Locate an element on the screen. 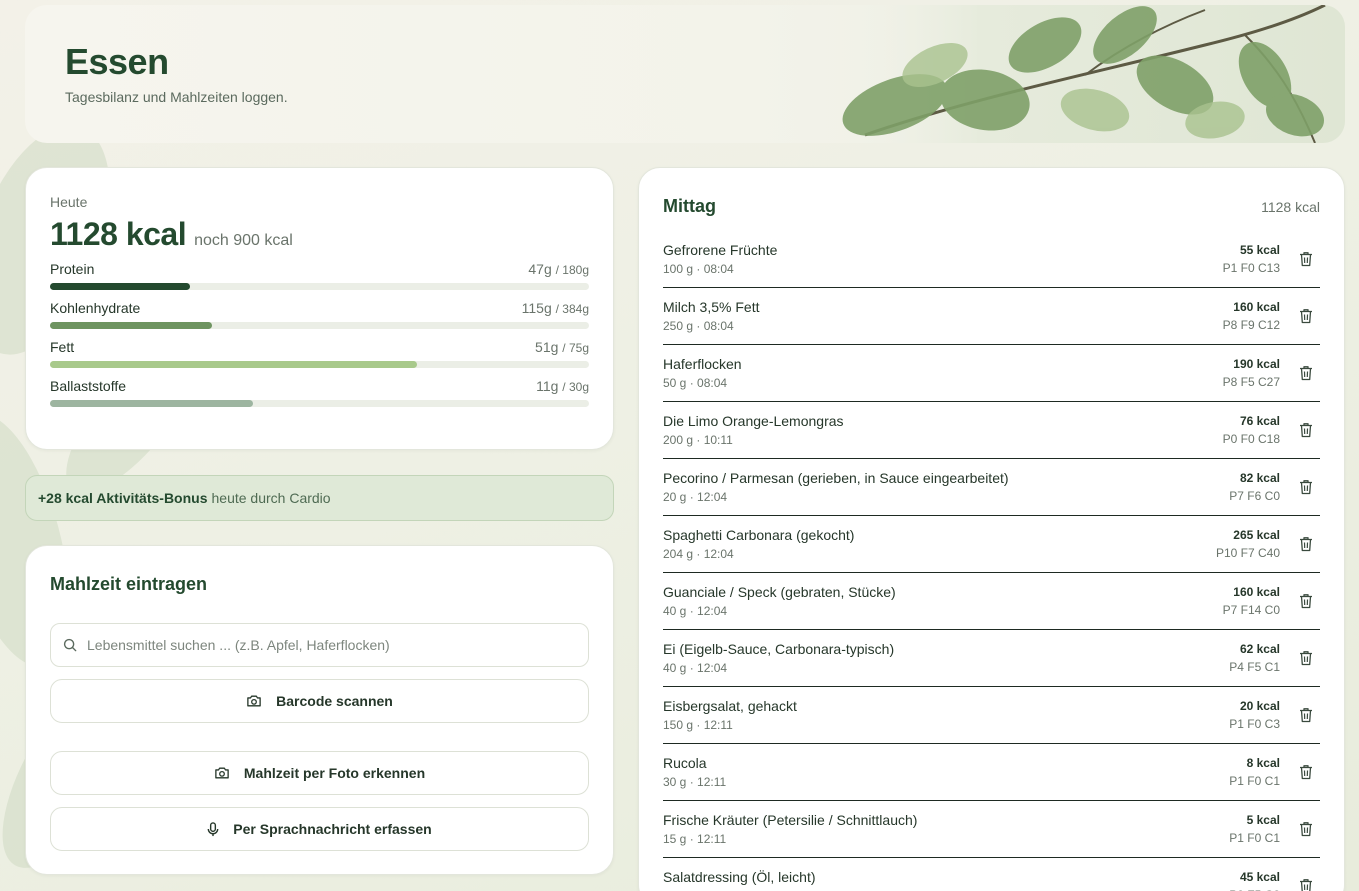 This screenshot has height=891, width=1359. page-title: Essen is located at coordinates (117, 61).